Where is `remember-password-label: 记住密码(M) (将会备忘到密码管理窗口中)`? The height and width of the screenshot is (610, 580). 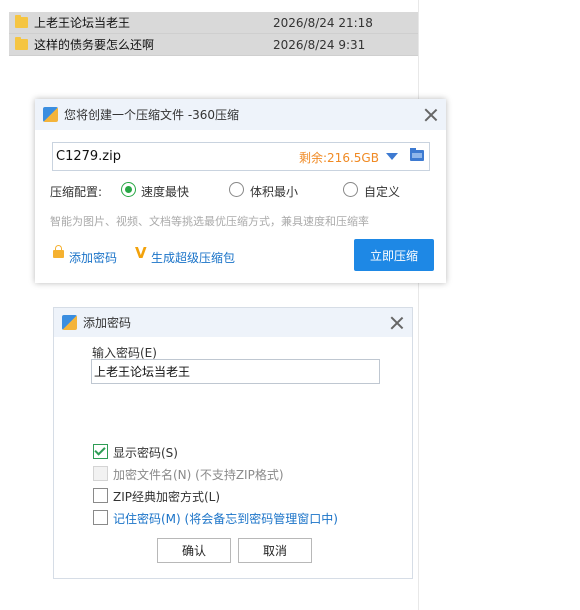 remember-password-label: 记住密码(M) (将会备忘到密码管理窗口中) is located at coordinates (225, 518).